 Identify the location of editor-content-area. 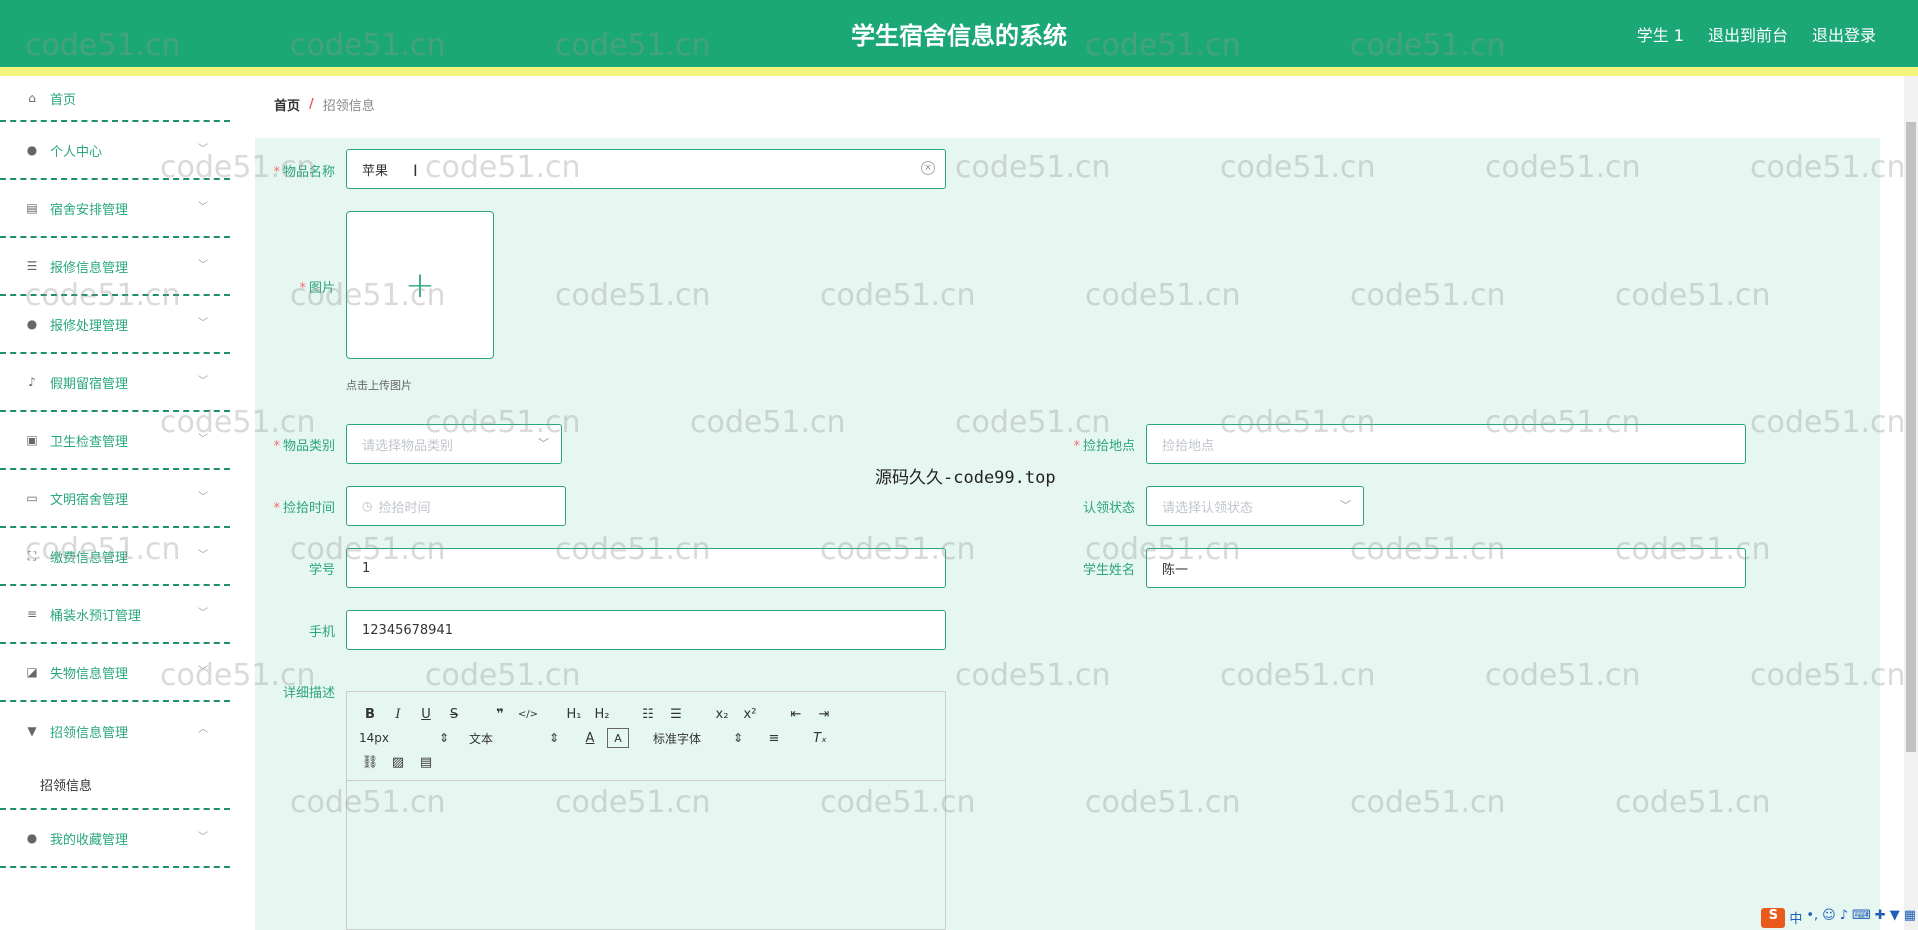
(646, 855).